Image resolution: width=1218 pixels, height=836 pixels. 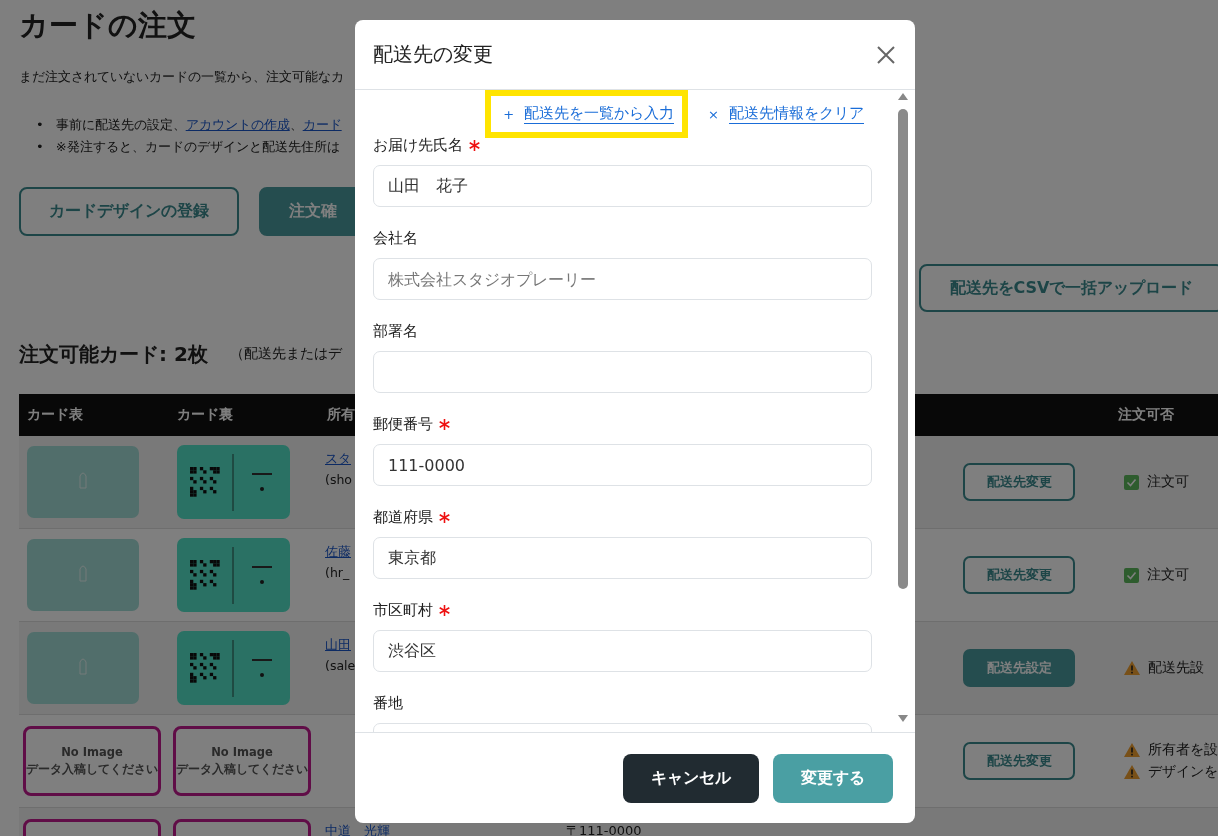 I want to click on field-label: 市区町村, so click(x=403, y=610).